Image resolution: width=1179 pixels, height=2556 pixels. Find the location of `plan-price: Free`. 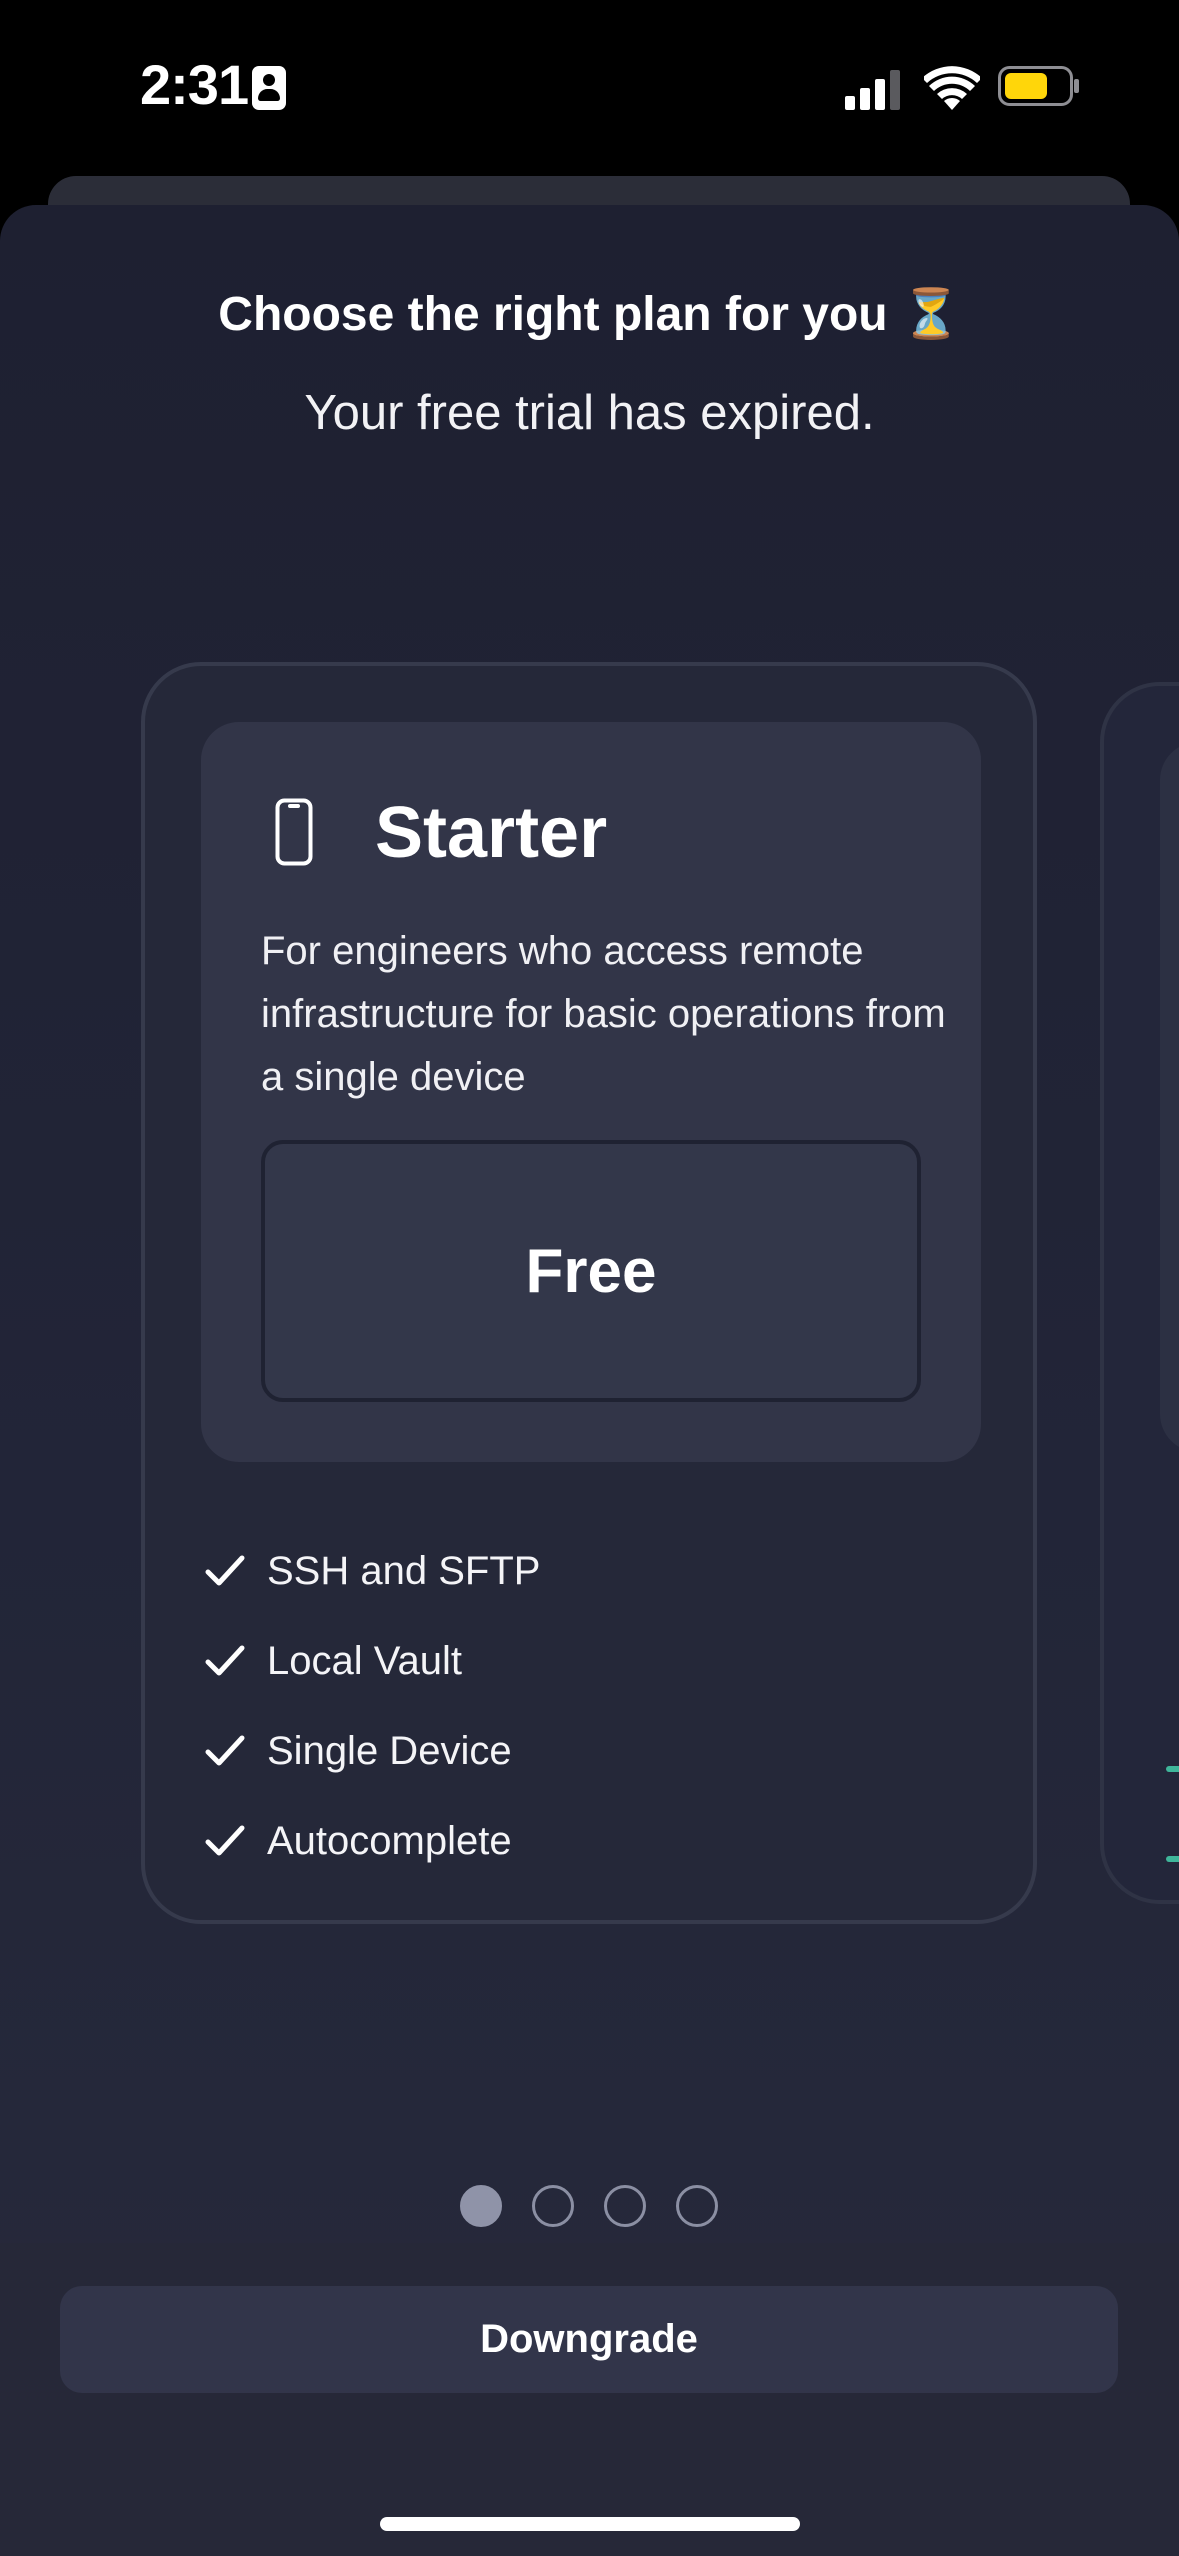

plan-price: Free is located at coordinates (591, 1271).